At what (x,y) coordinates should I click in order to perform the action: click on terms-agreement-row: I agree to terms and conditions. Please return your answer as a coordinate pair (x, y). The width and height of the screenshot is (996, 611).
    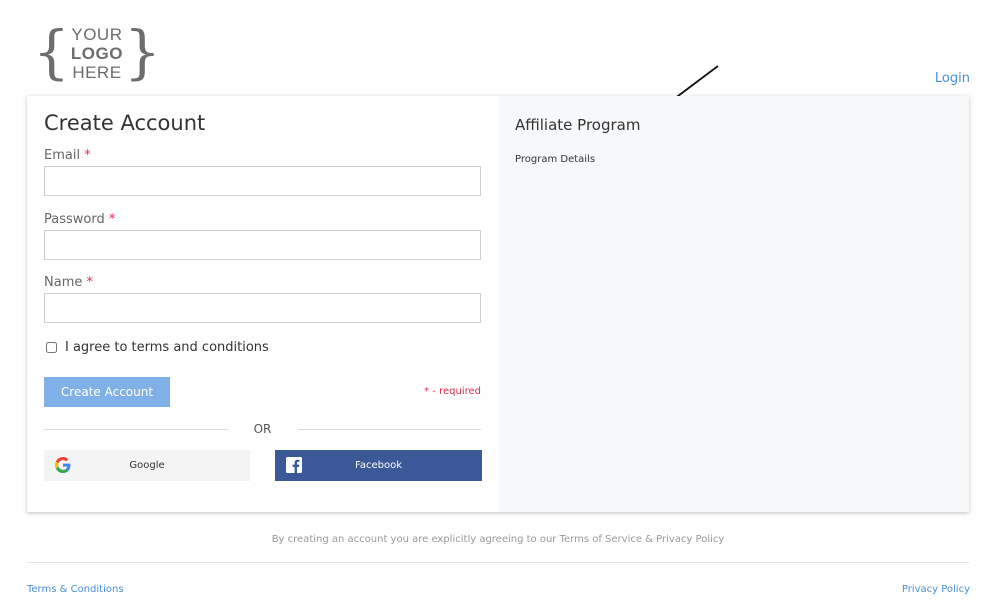
    Looking at the image, I should click on (157, 347).